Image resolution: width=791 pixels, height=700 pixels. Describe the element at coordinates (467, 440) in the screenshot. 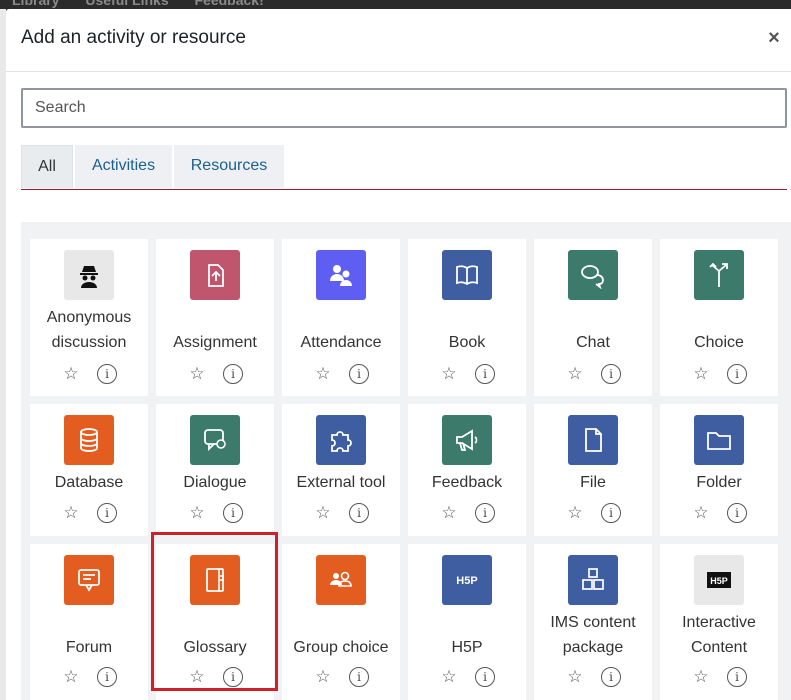

I see `megaphone-icon` at that location.